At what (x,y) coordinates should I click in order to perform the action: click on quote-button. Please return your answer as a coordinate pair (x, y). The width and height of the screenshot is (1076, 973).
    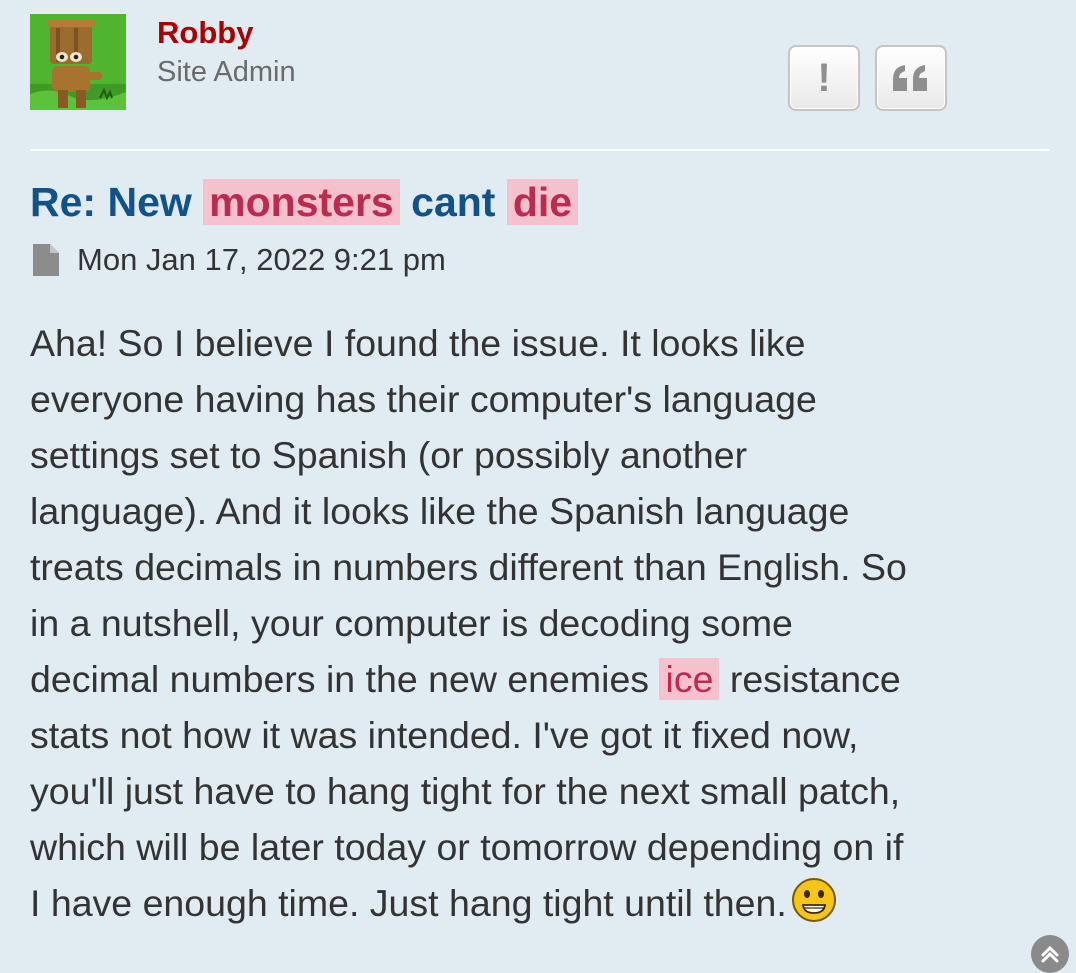
    Looking at the image, I should click on (911, 78).